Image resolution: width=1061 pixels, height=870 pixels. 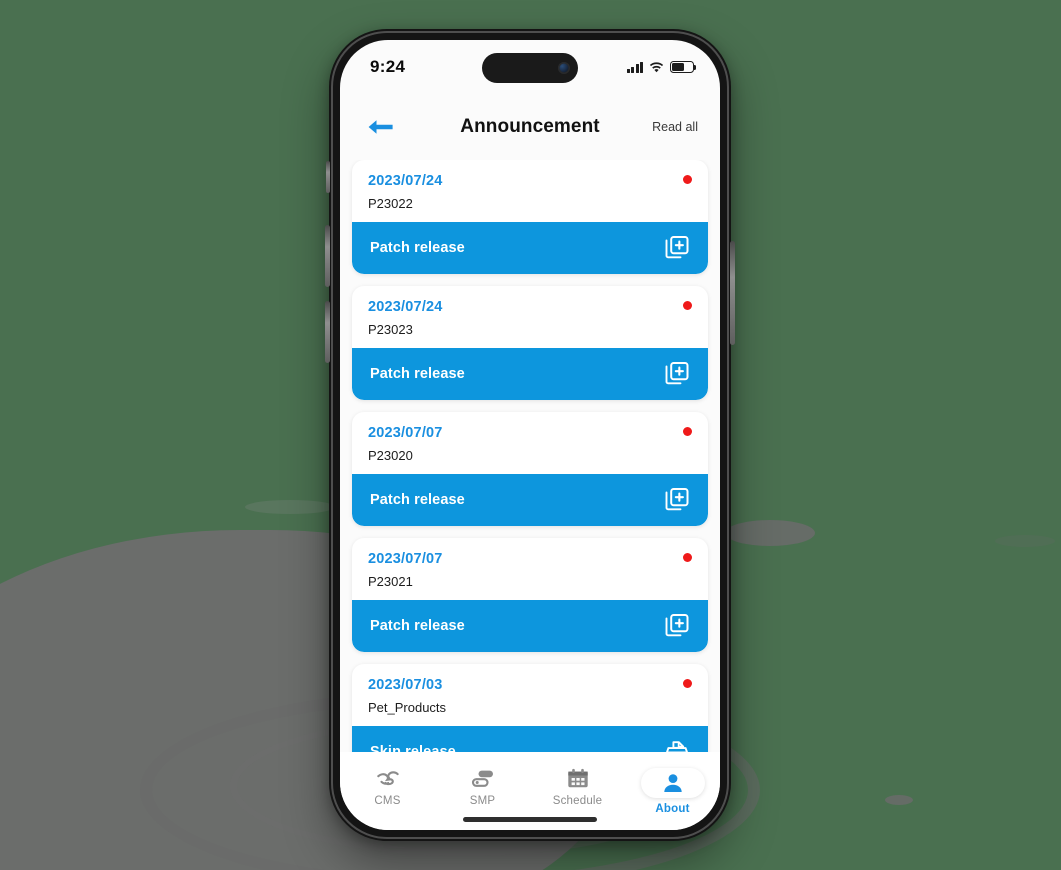 I want to click on tab-smp: SMP, so click(x=482, y=786).